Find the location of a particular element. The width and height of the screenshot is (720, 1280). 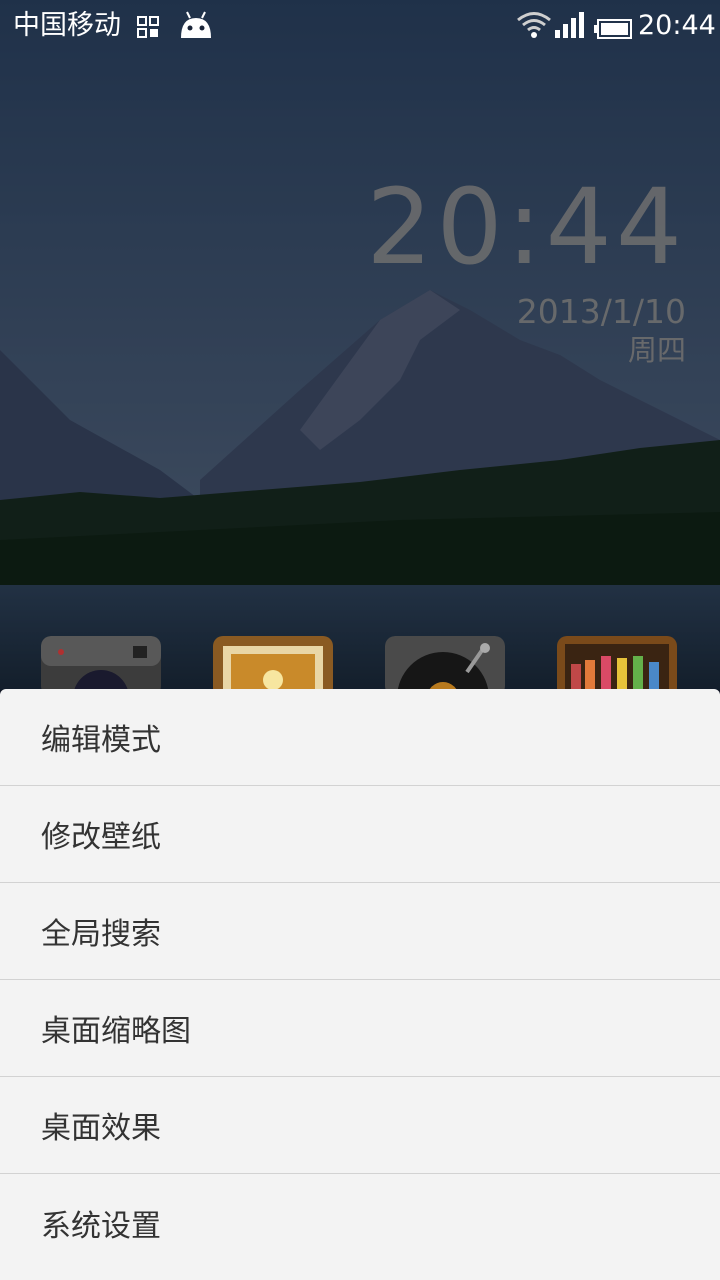

camera-icon is located at coordinates (101, 666).